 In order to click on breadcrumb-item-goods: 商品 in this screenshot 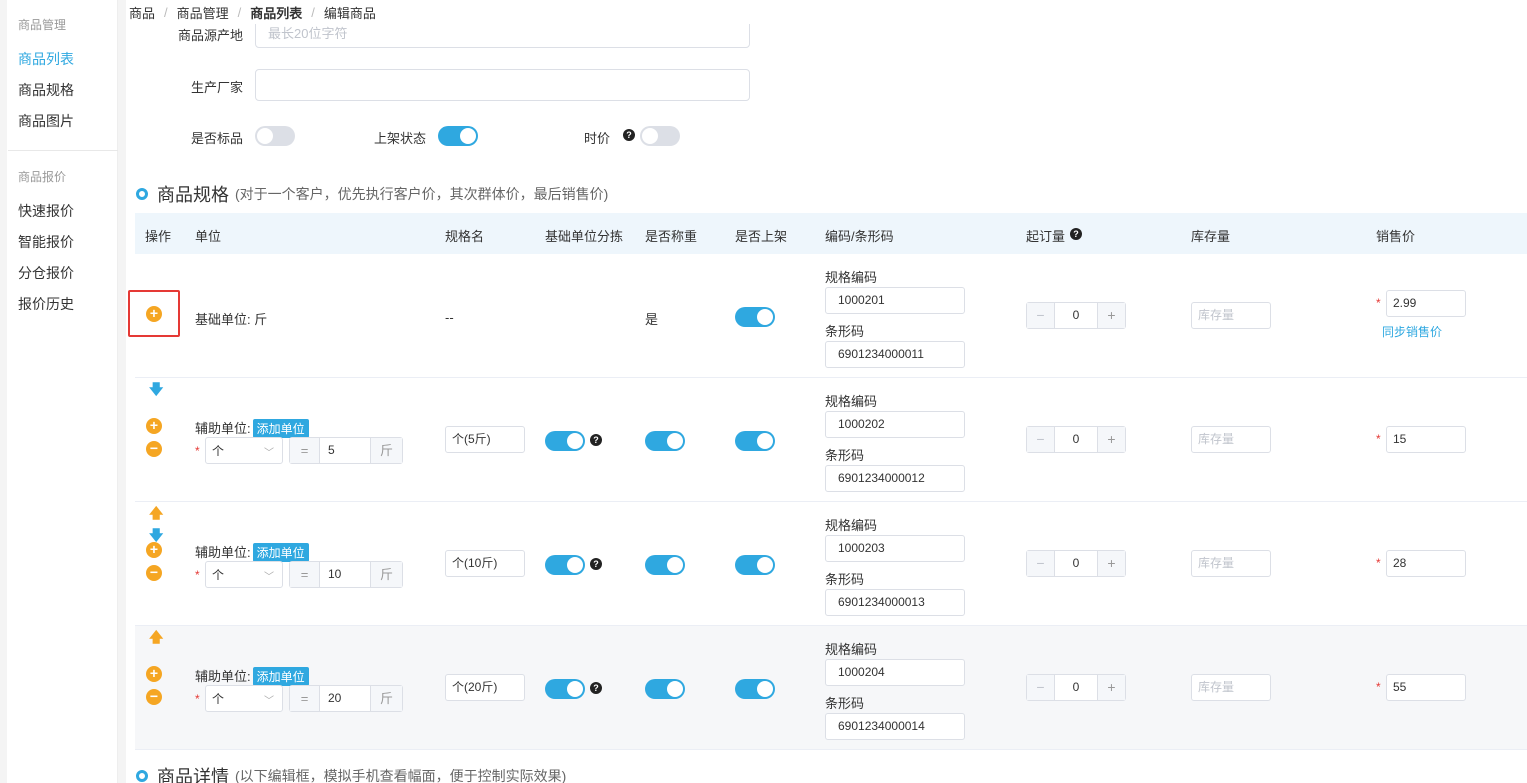, I will do `click(142, 12)`.